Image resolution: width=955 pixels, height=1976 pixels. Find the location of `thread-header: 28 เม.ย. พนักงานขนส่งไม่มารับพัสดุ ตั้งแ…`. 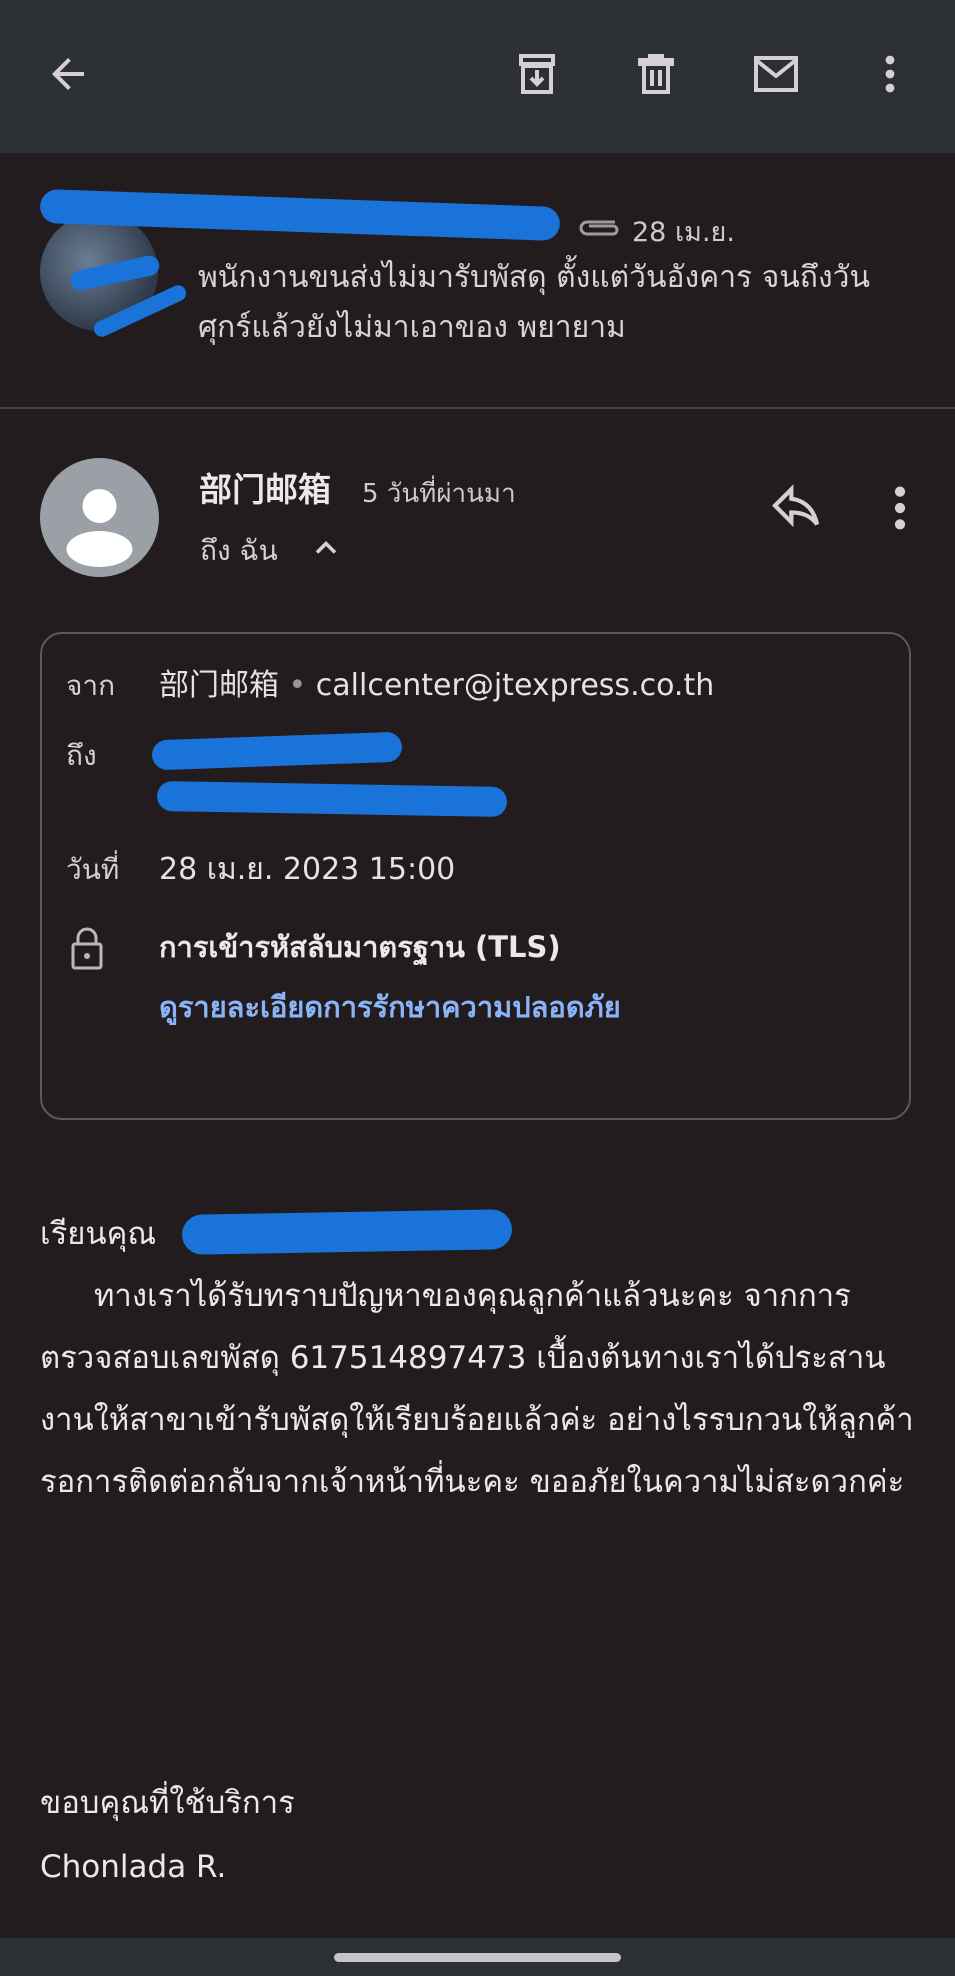

thread-header: 28 เม.ย. พนักงานขนส่งไม่มารับพัสดุ ตั้งแ… is located at coordinates (477, 280).